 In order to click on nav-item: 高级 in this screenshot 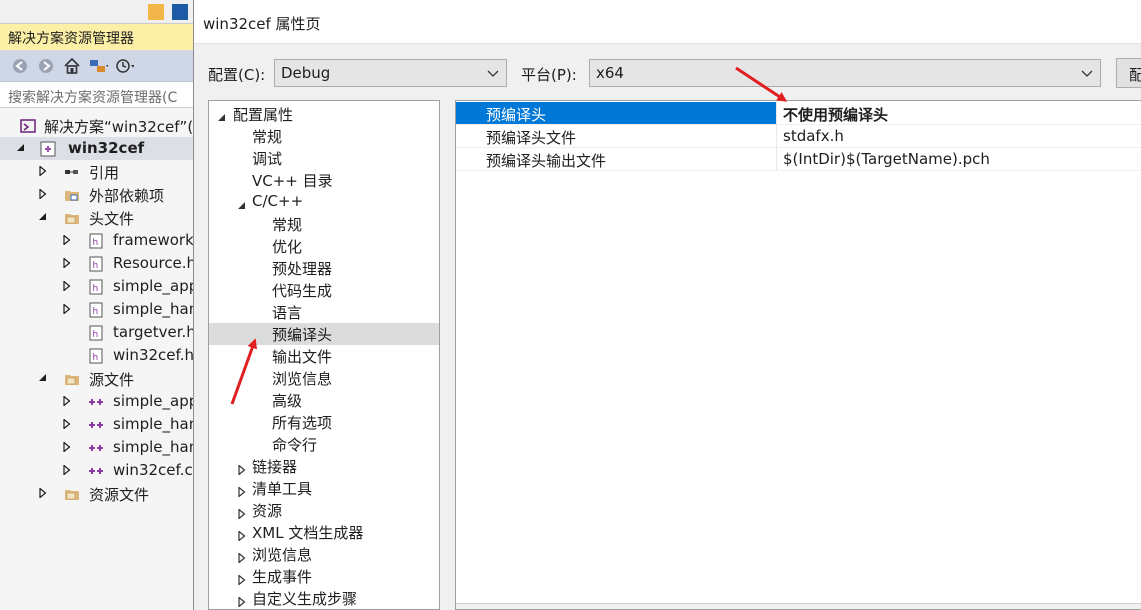, I will do `click(324, 400)`.